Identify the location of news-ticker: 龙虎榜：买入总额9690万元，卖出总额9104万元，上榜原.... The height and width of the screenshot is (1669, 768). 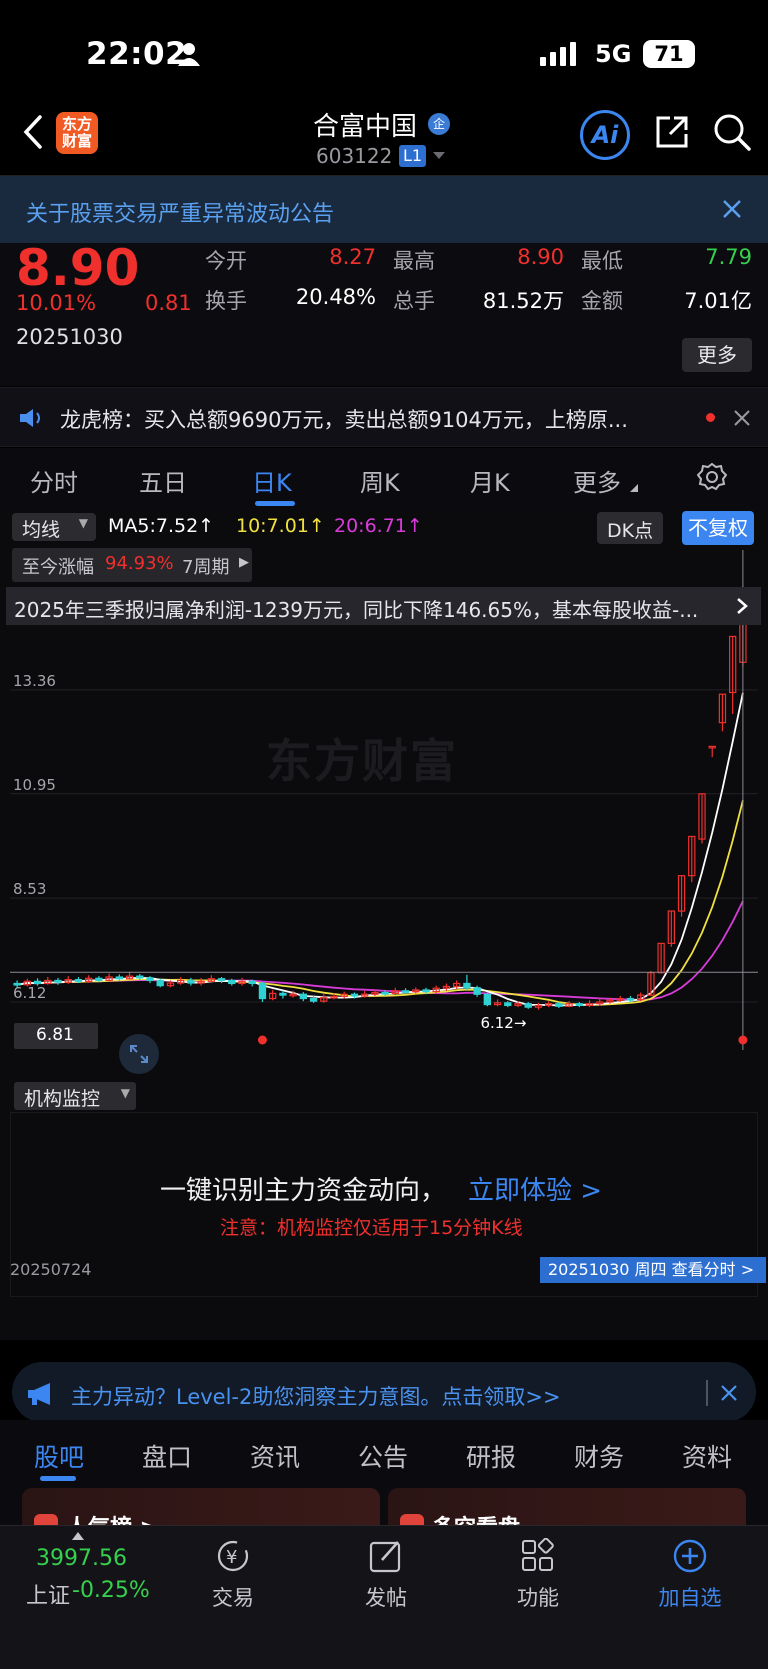
(384, 417).